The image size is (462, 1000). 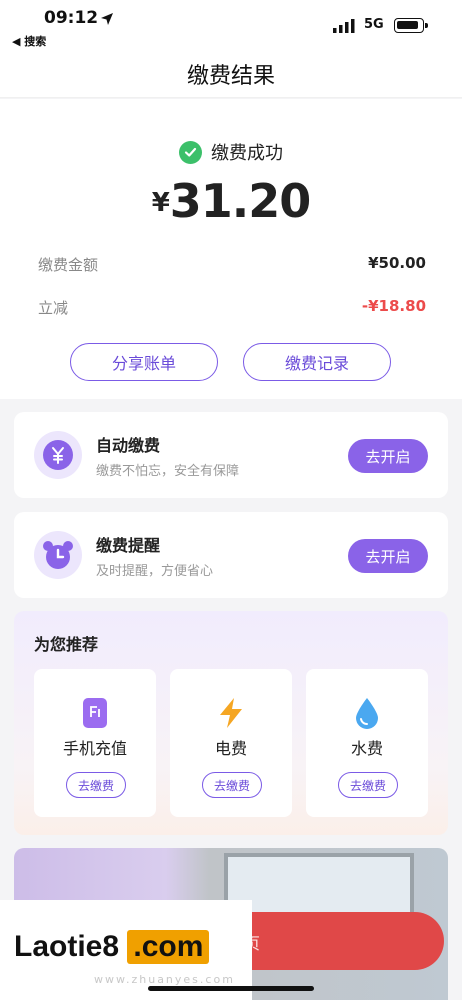 I want to click on water-drop-icon, so click(x=367, y=713).